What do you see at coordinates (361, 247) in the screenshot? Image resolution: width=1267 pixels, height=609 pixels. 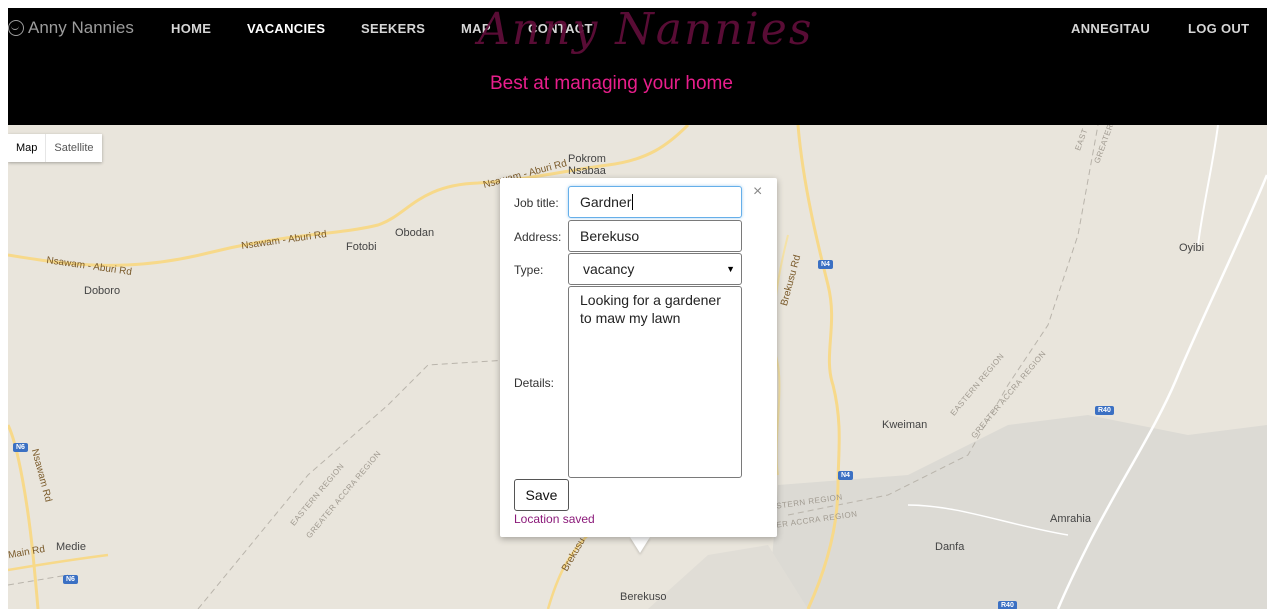 I see `place-label-fotobi: Fotobi` at bounding box center [361, 247].